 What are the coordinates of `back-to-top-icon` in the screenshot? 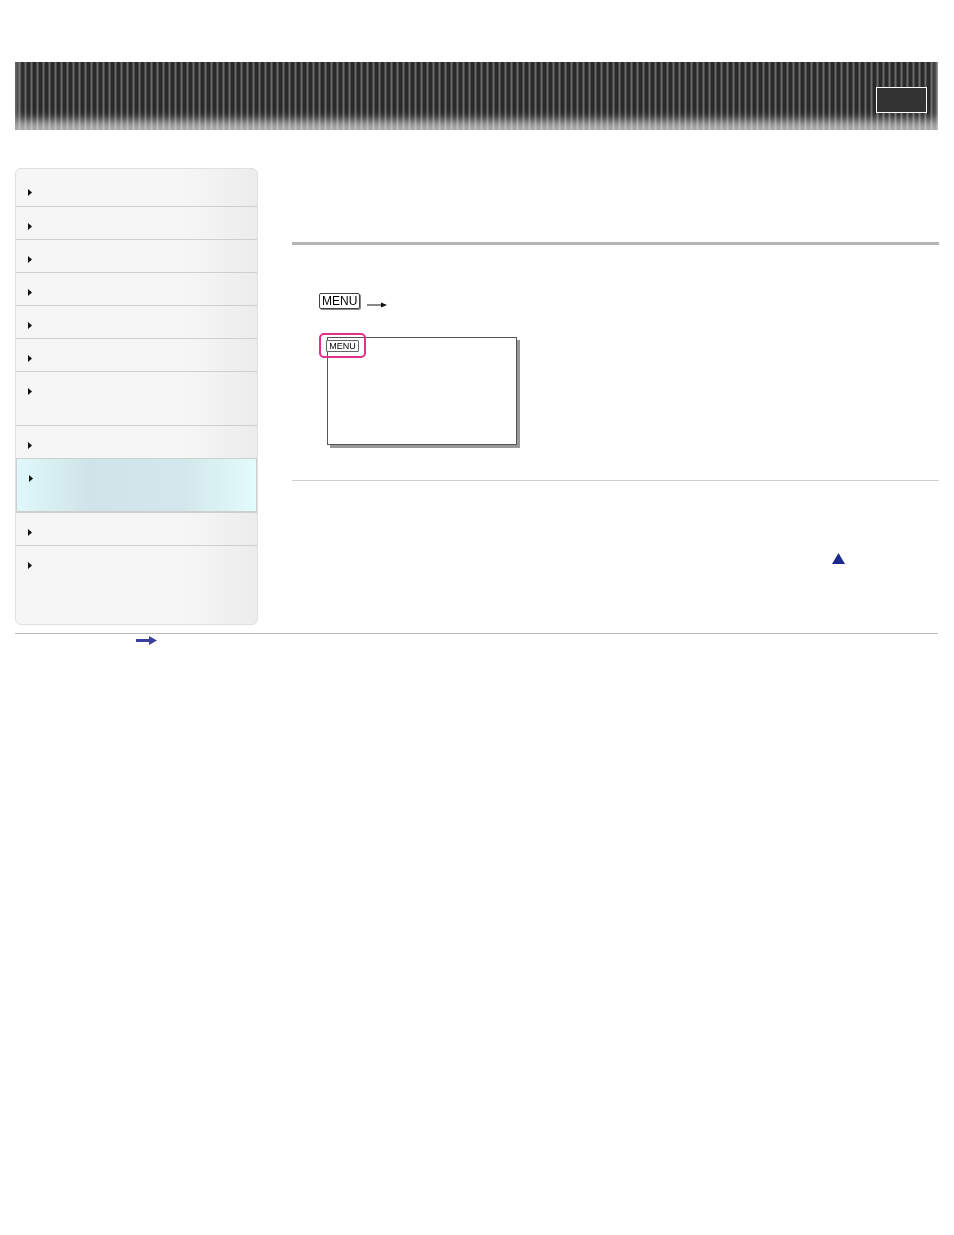 It's located at (838, 558).